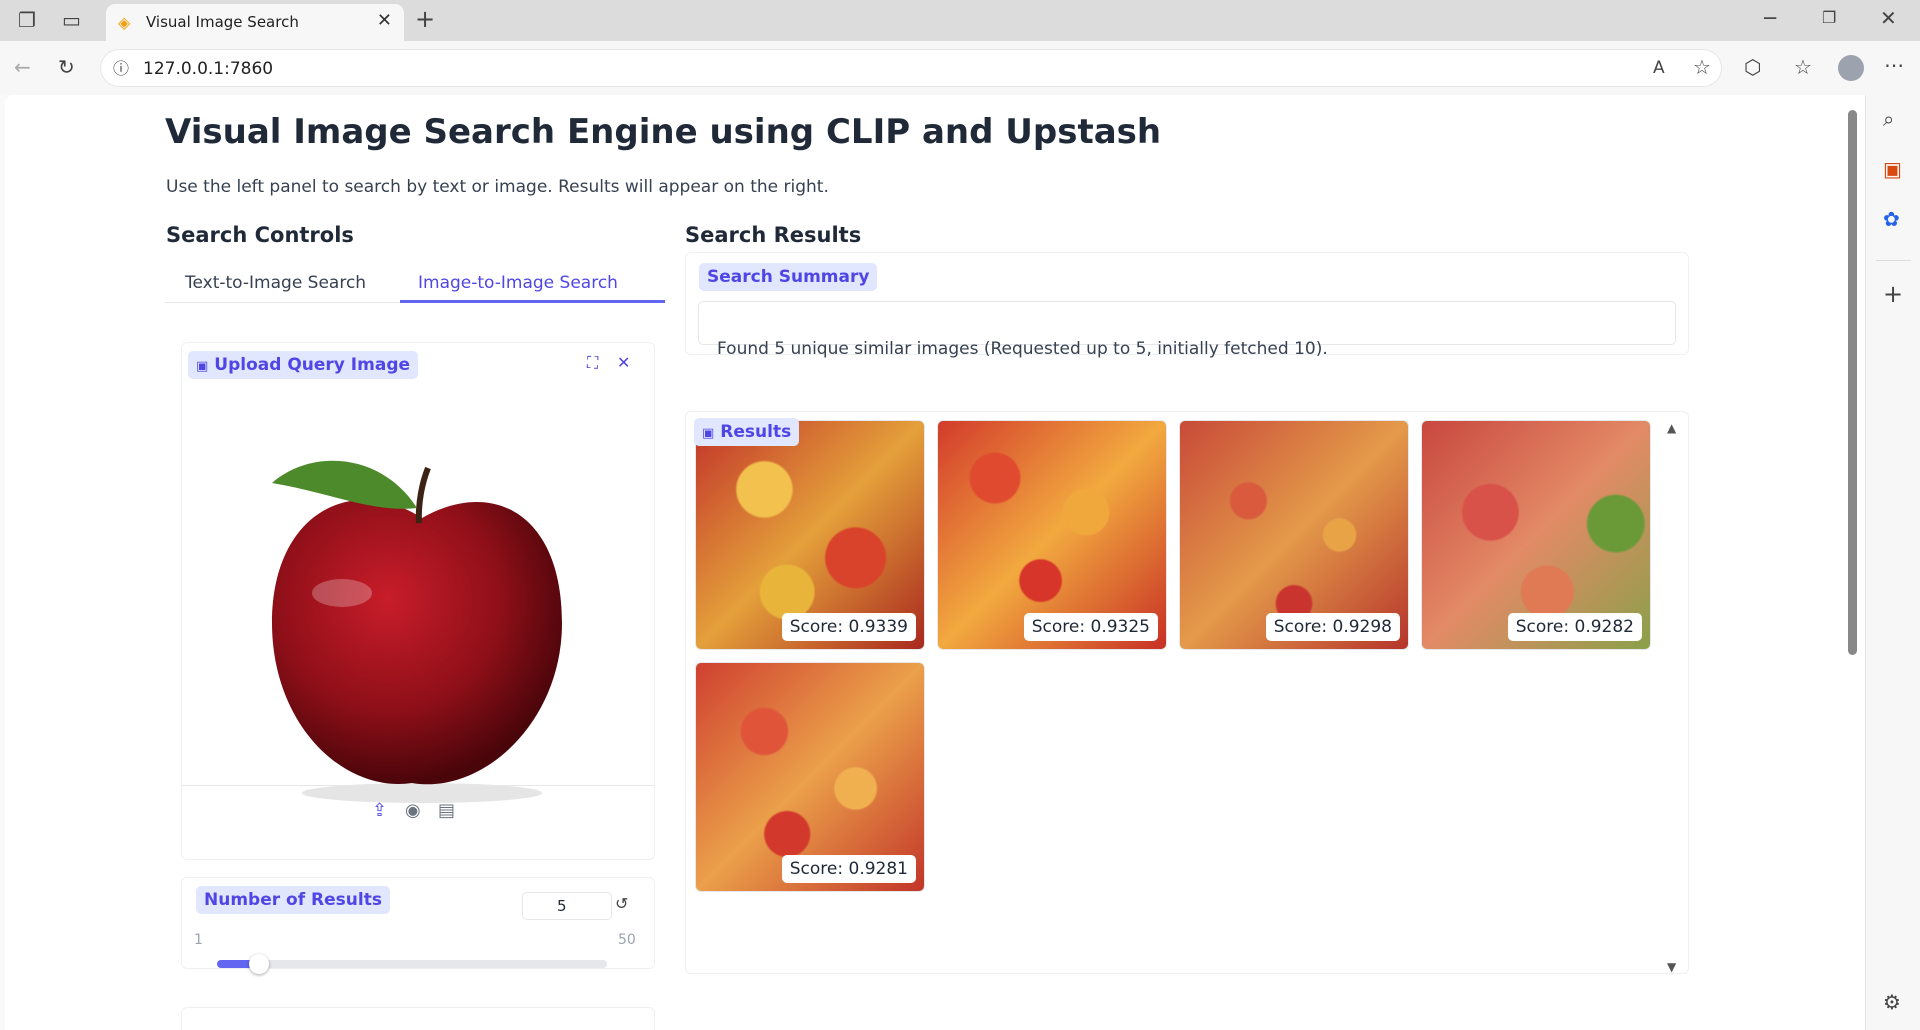 The width and height of the screenshot is (1920, 1030). I want to click on gradio-favicon-icon: ◈, so click(124, 22).